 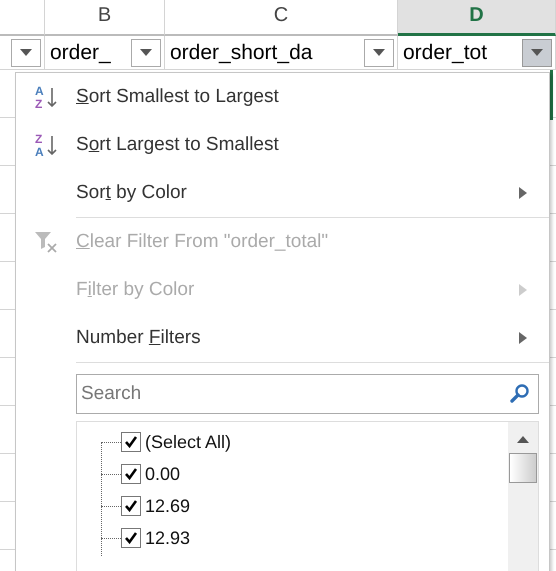 What do you see at coordinates (139, 338) in the screenshot?
I see `menu-item-label: Number Filters` at bounding box center [139, 338].